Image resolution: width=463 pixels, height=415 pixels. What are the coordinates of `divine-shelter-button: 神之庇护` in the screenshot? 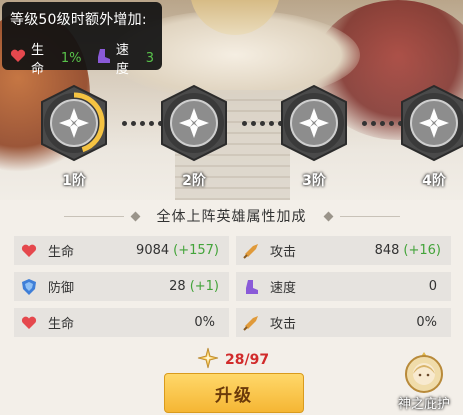 It's located at (424, 381).